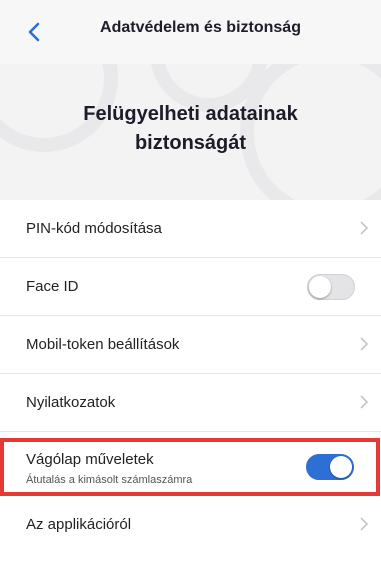 The height and width of the screenshot is (574, 381). What do you see at coordinates (90, 459) in the screenshot?
I see `settings-item-label: Vágólap műveletek` at bounding box center [90, 459].